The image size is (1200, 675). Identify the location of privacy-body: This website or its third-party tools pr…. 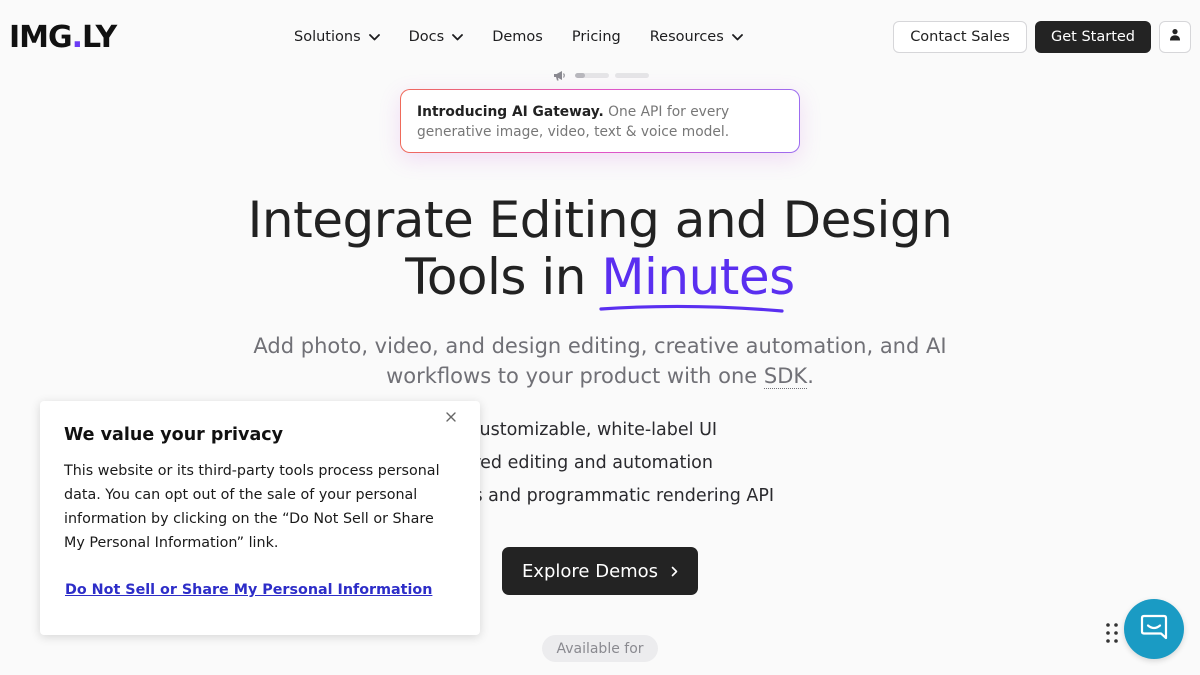
(252, 507).